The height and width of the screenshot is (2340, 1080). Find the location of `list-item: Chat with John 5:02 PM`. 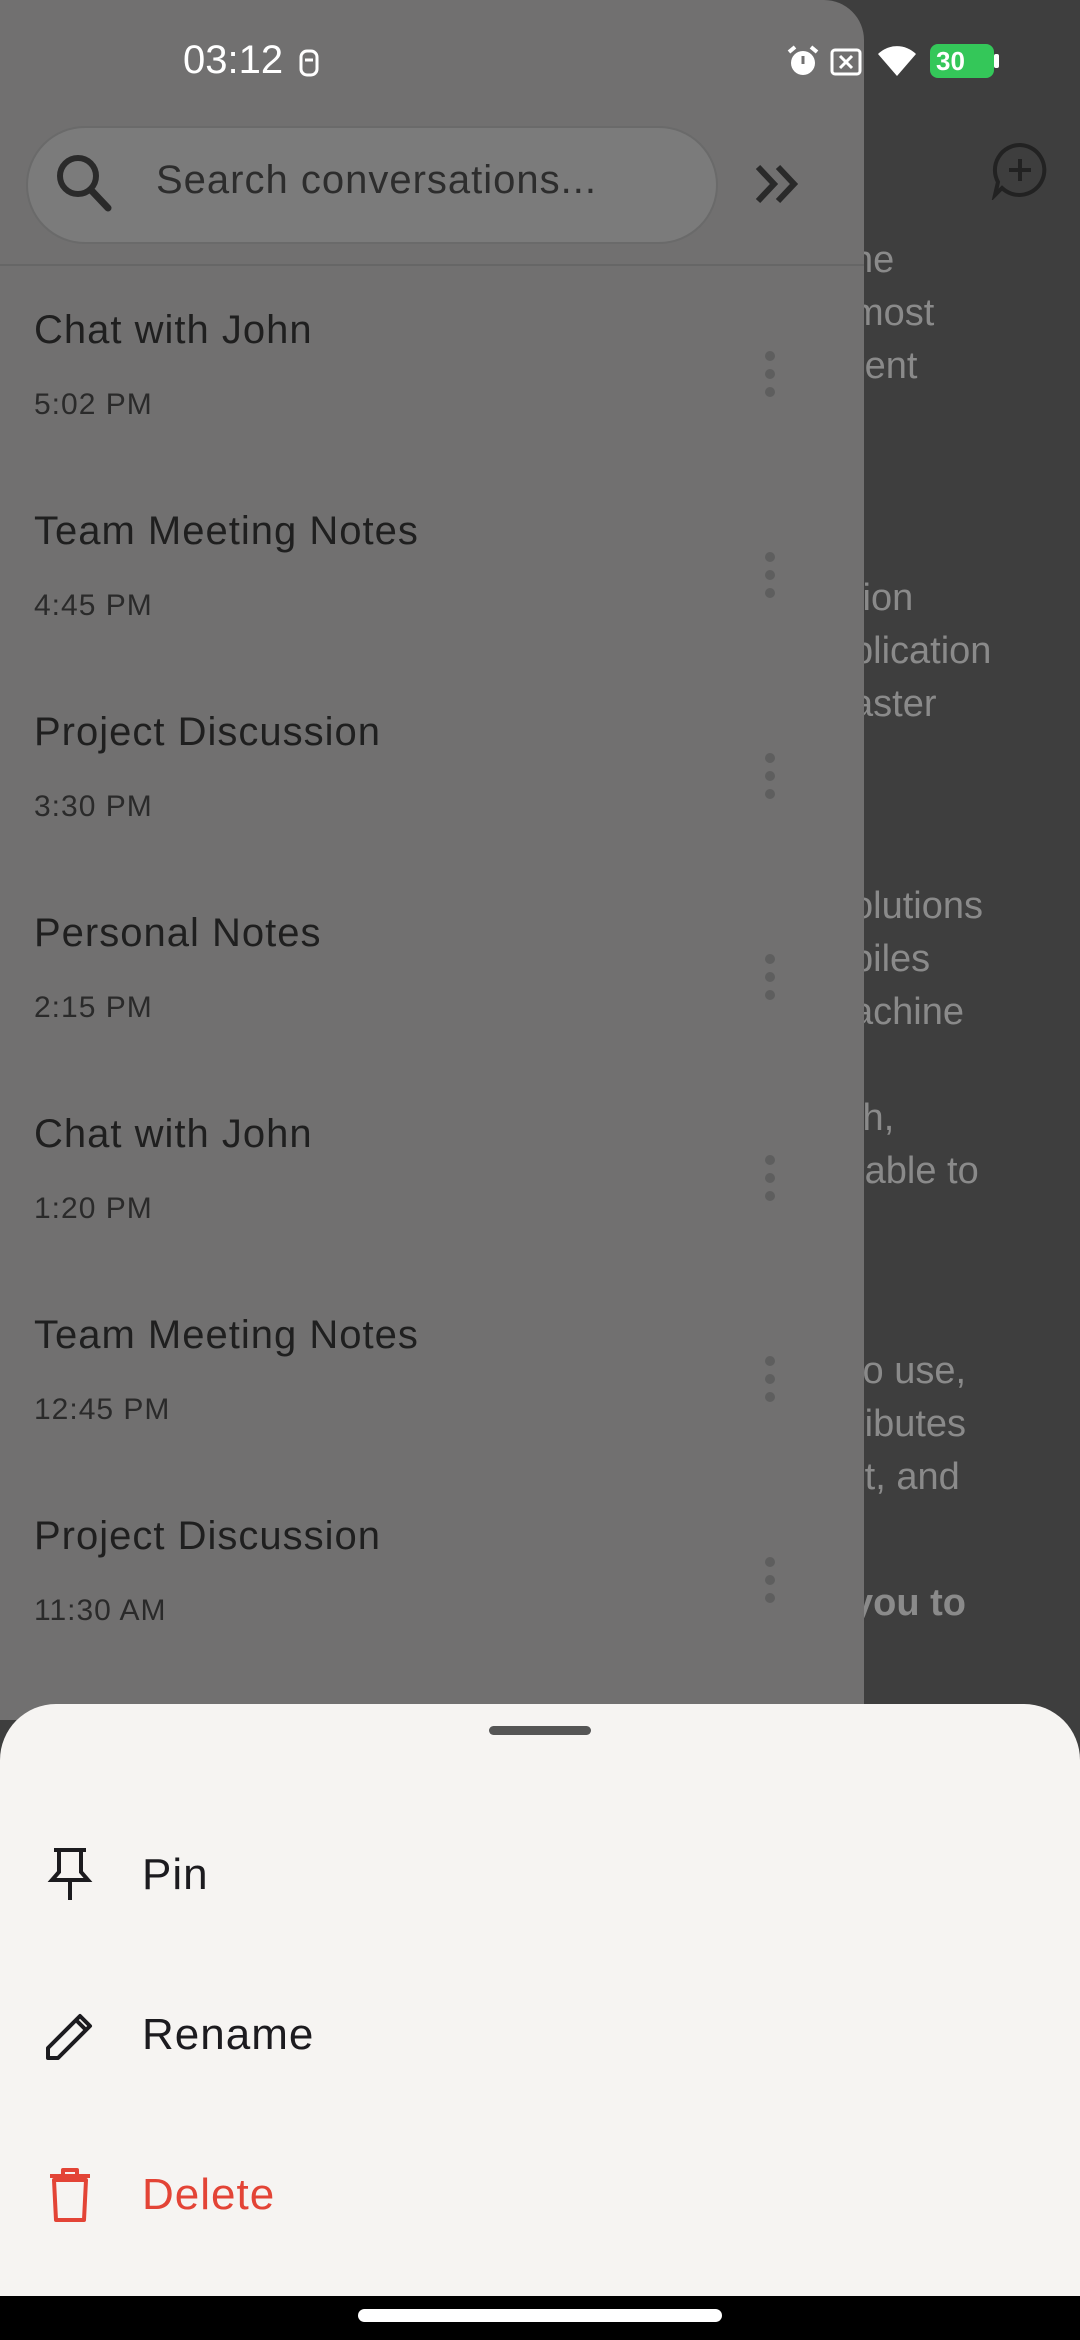

list-item: Chat with John 5:02 PM is located at coordinates (432, 366).